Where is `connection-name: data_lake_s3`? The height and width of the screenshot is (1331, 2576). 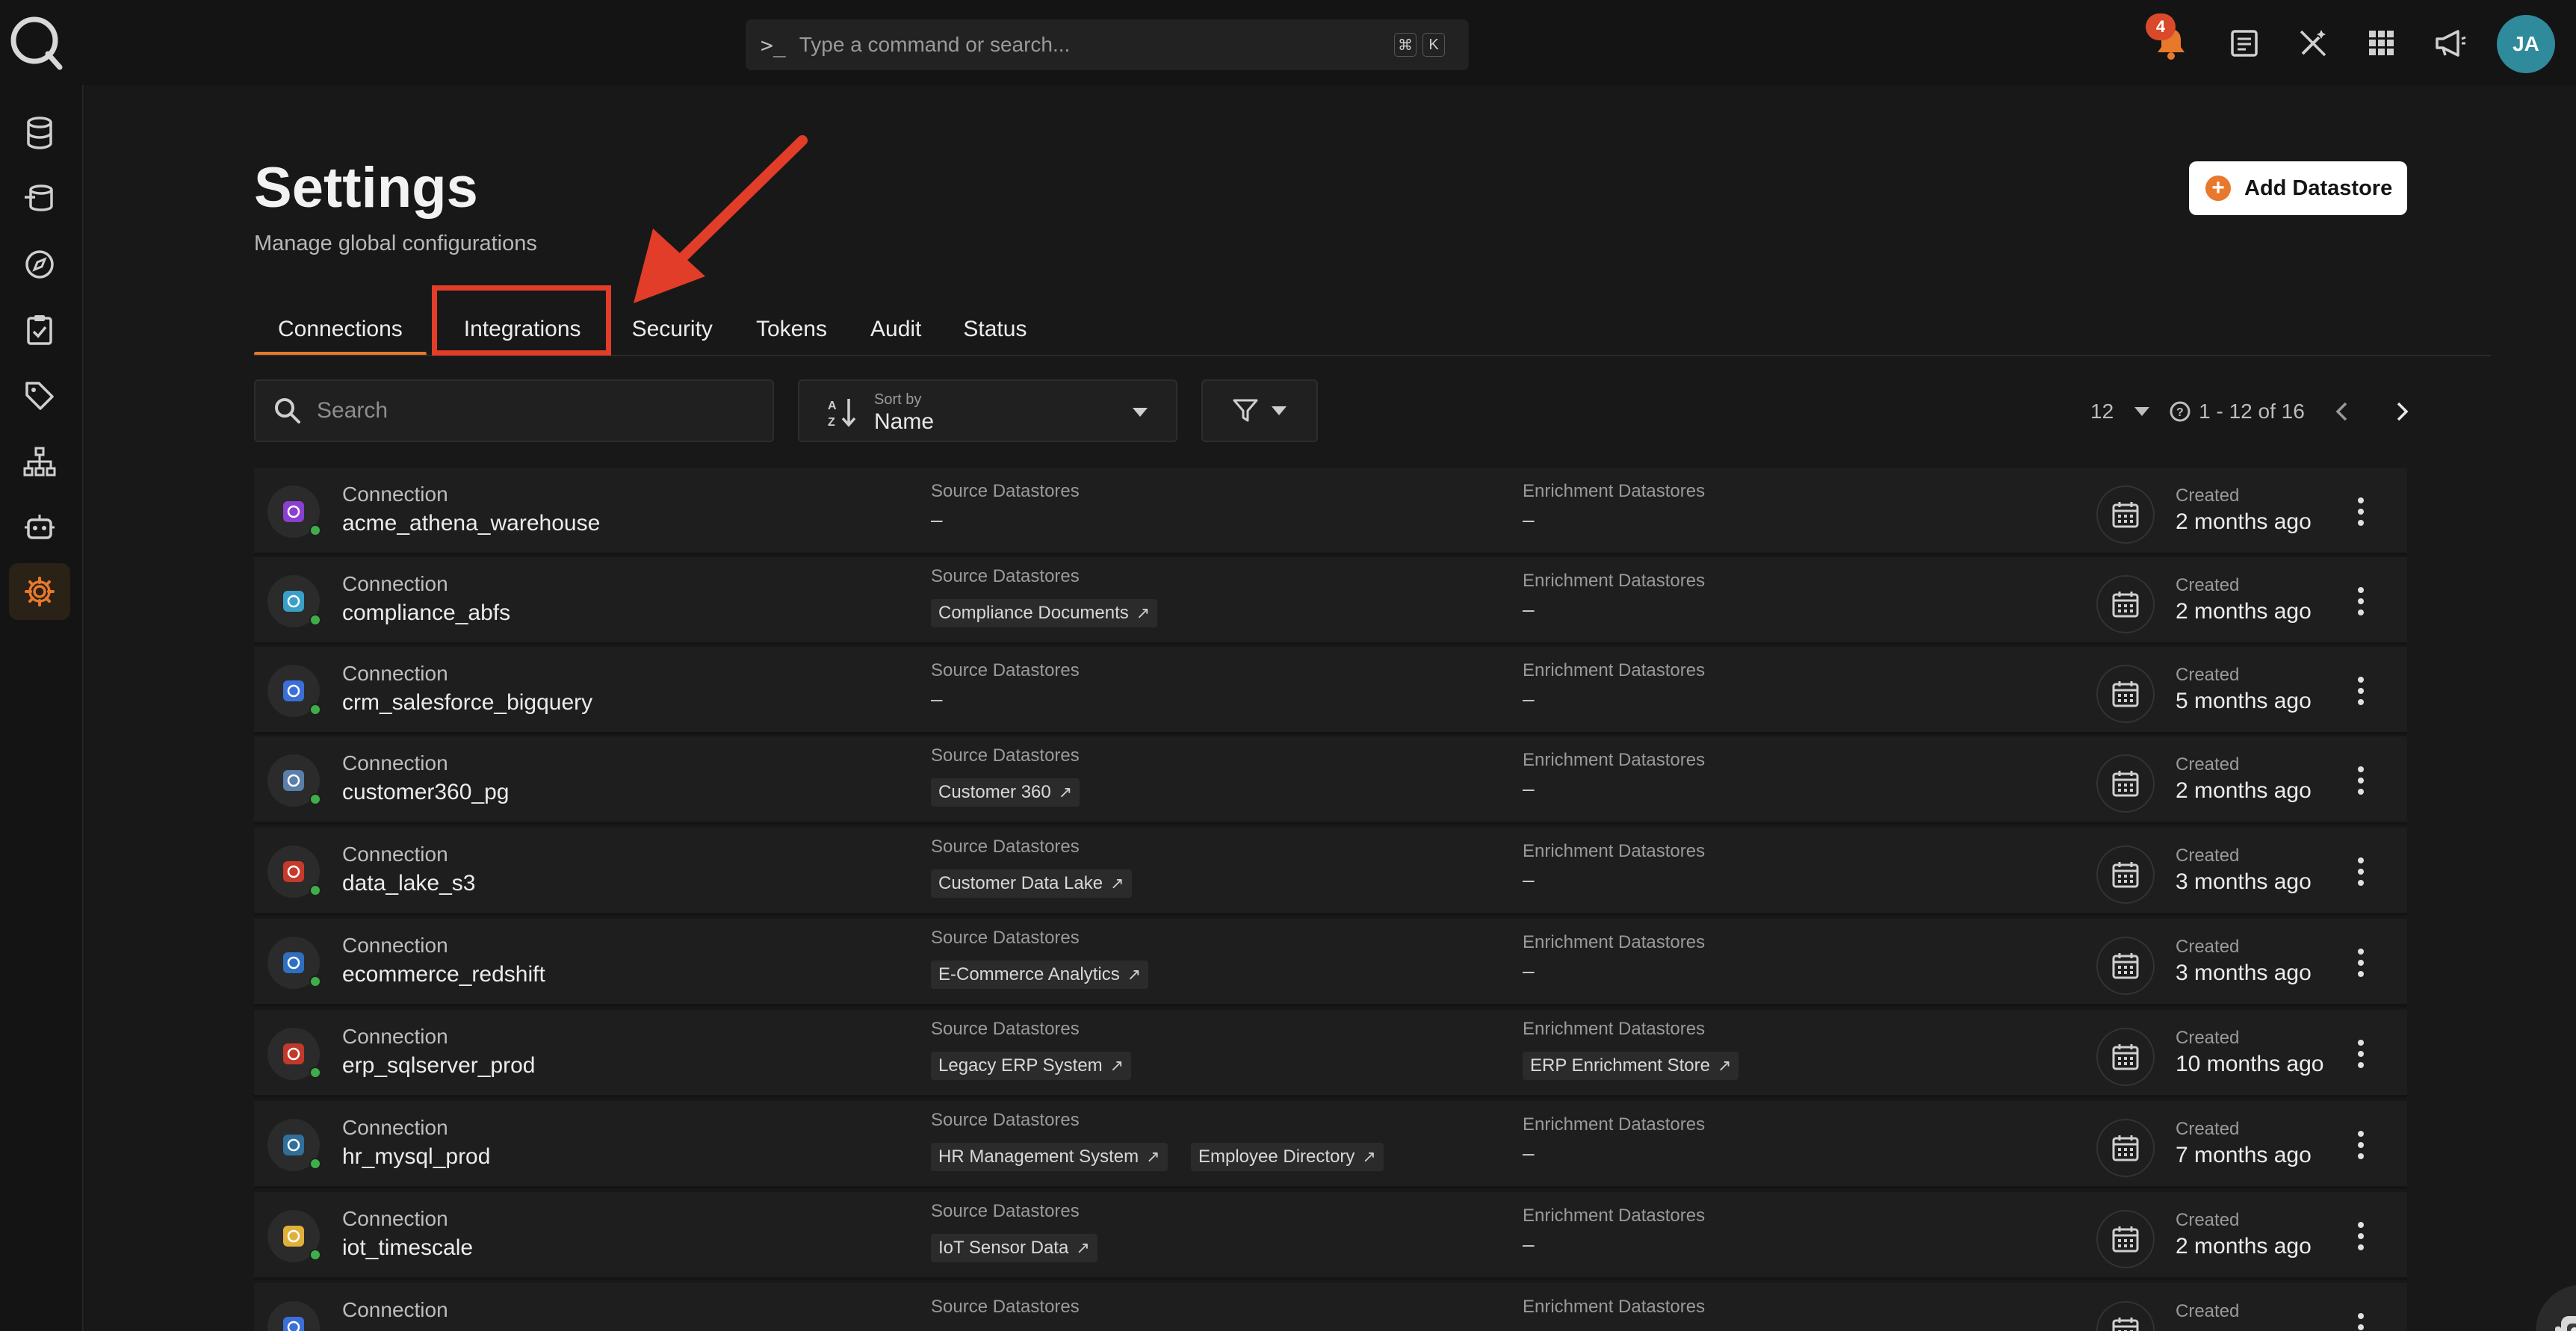
connection-name: data_lake_s3 is located at coordinates (408, 883).